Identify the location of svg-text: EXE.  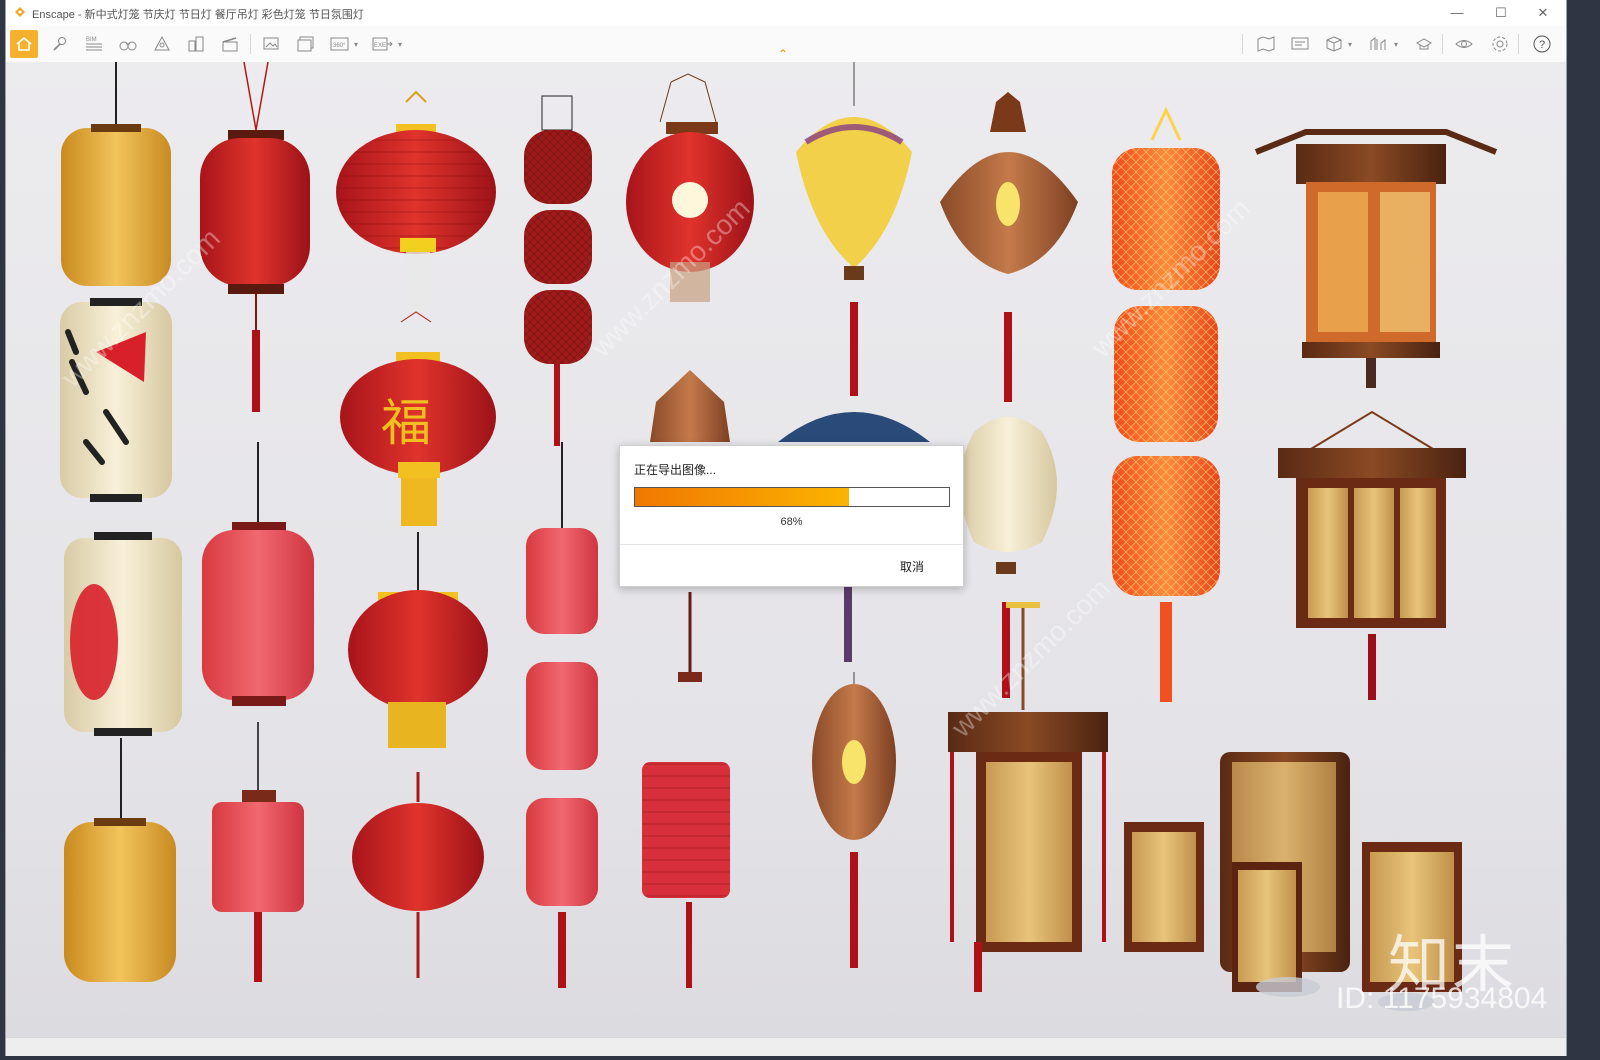
(380, 46).